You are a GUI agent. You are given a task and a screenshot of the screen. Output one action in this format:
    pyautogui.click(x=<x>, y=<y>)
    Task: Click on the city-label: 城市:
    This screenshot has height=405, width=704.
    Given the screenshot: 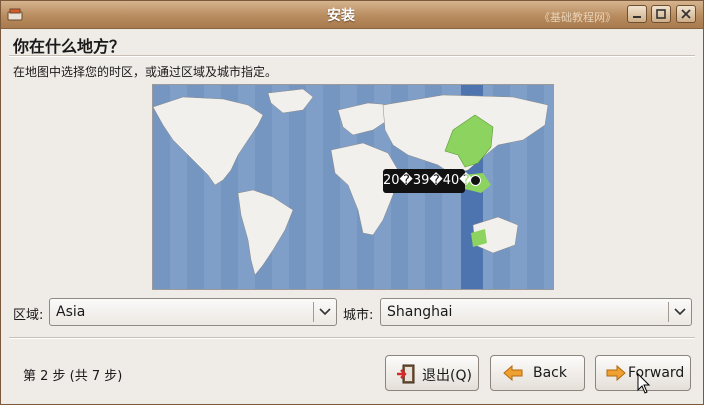 What is the action you would take?
    pyautogui.click(x=358, y=315)
    